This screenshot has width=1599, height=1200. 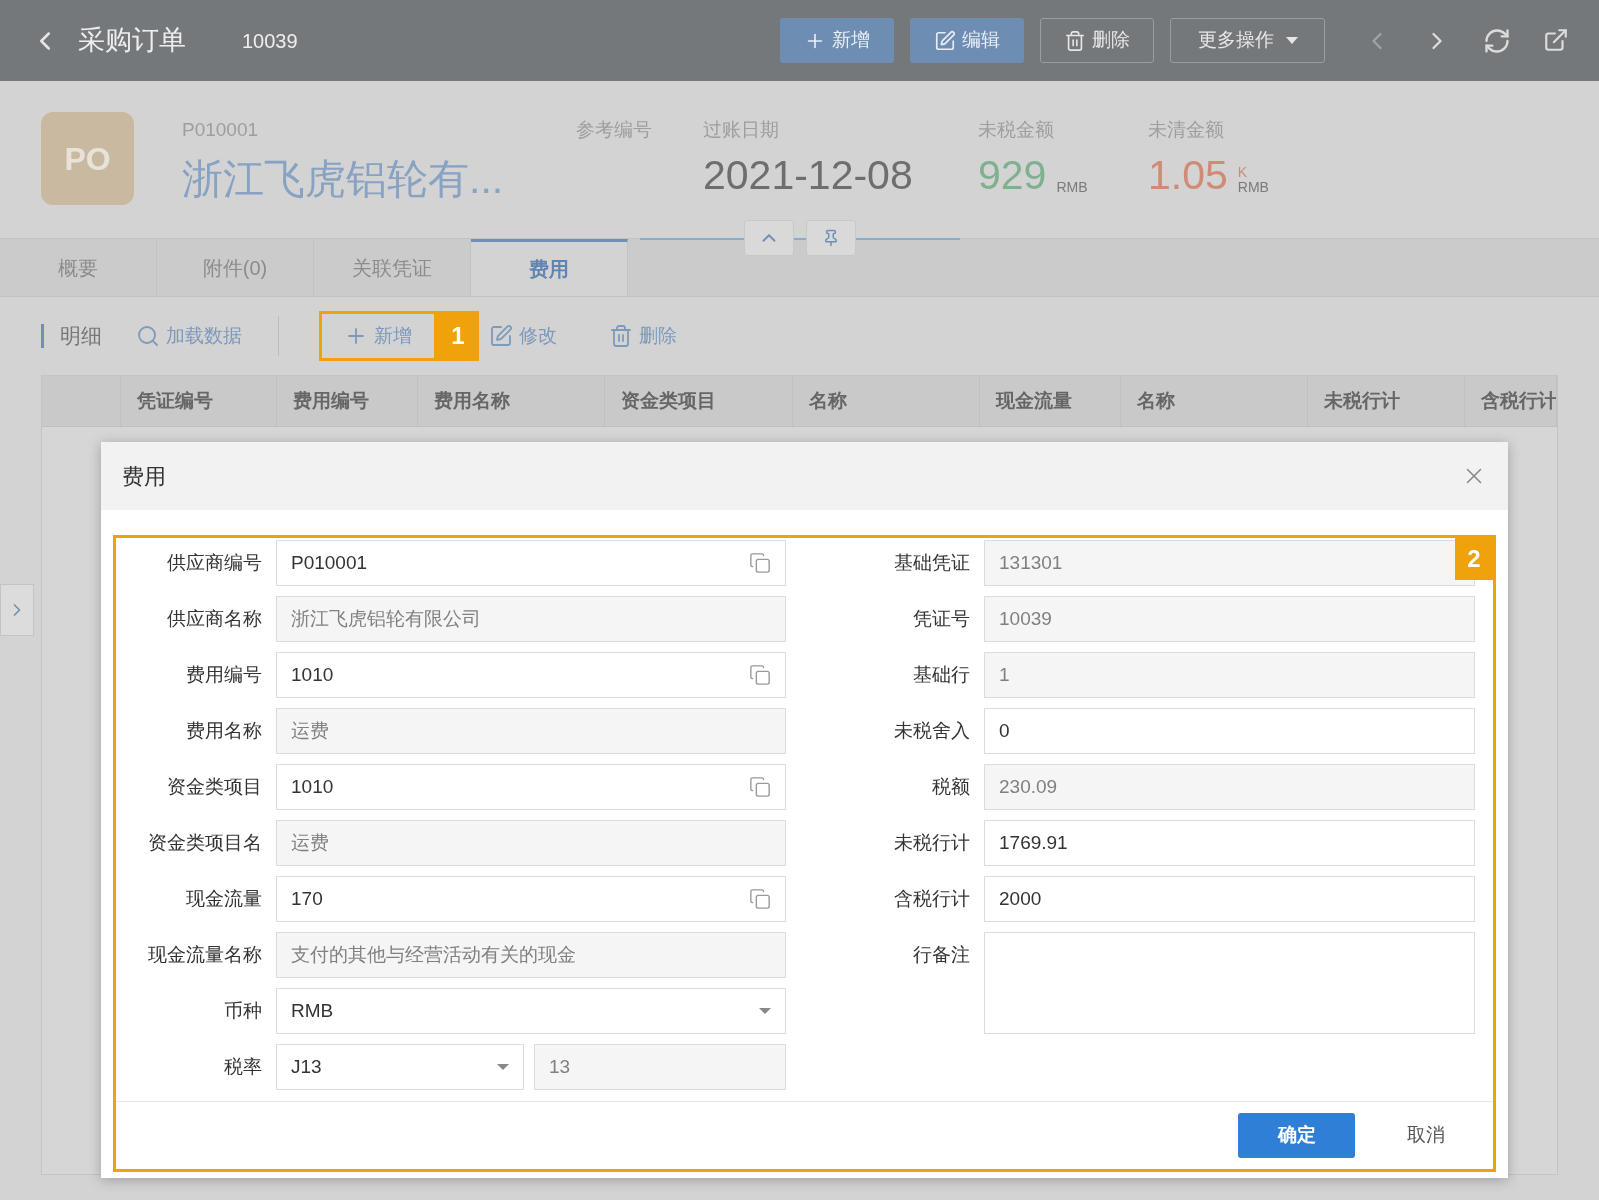 What do you see at coordinates (223, 899) in the screenshot?
I see `field-label: 现金流量` at bounding box center [223, 899].